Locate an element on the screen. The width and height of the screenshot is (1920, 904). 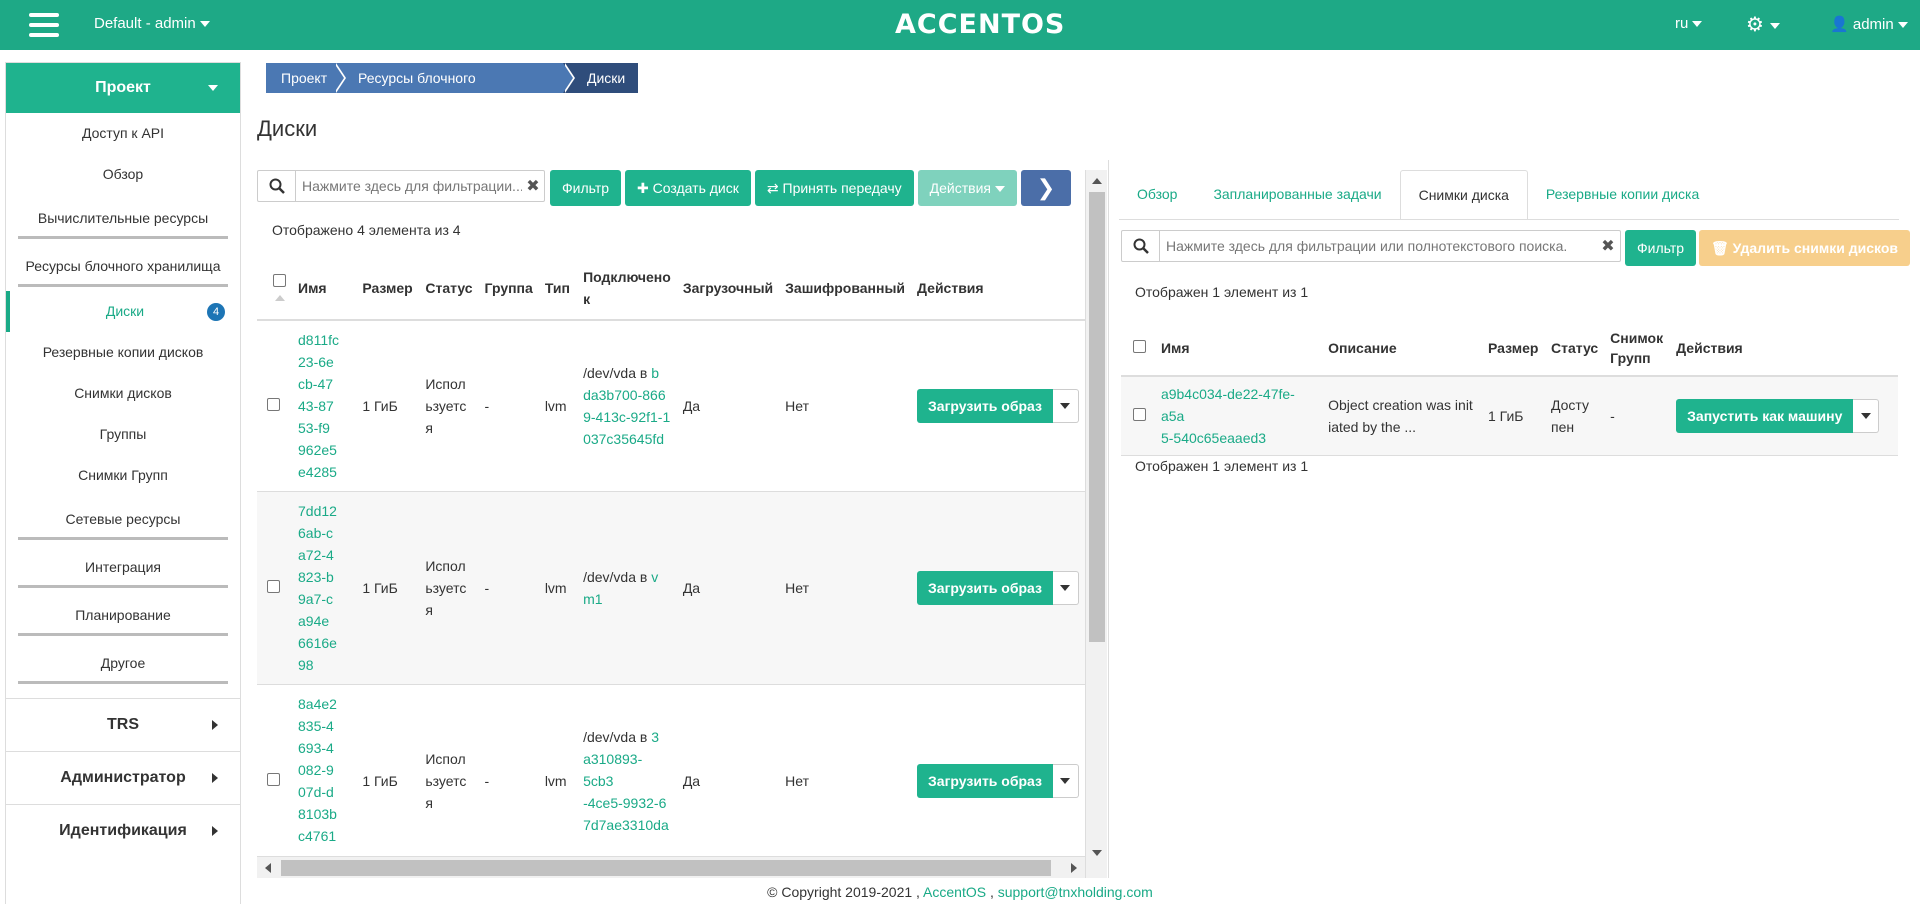
col-attached: Подключено к is located at coordinates (627, 288).